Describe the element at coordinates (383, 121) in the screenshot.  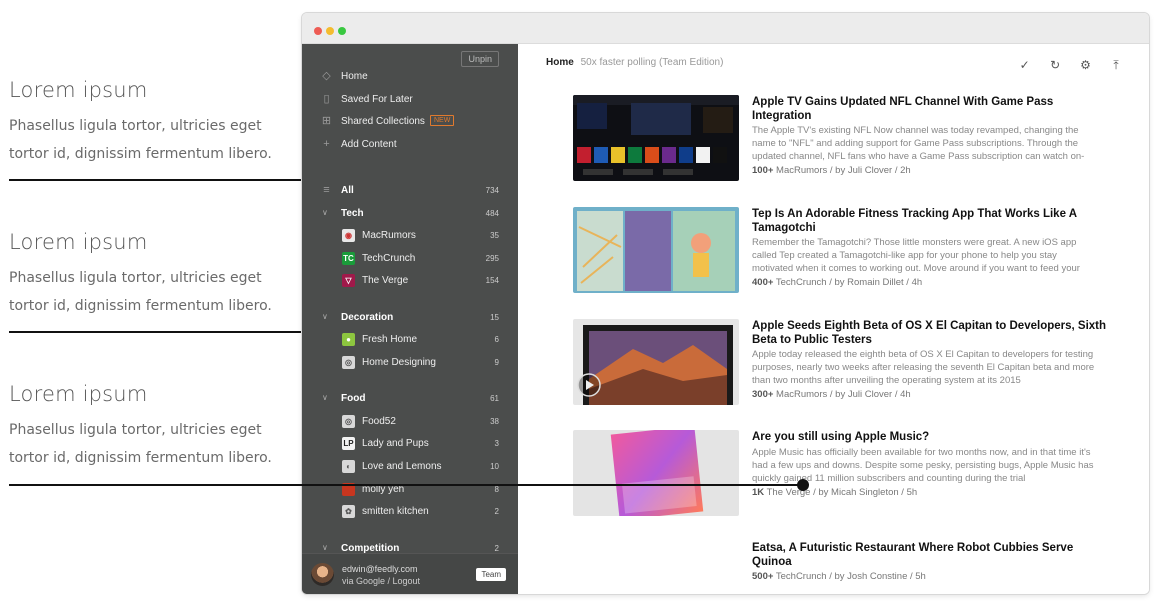
I see `sidebar-item-label: Shared Collections` at that location.